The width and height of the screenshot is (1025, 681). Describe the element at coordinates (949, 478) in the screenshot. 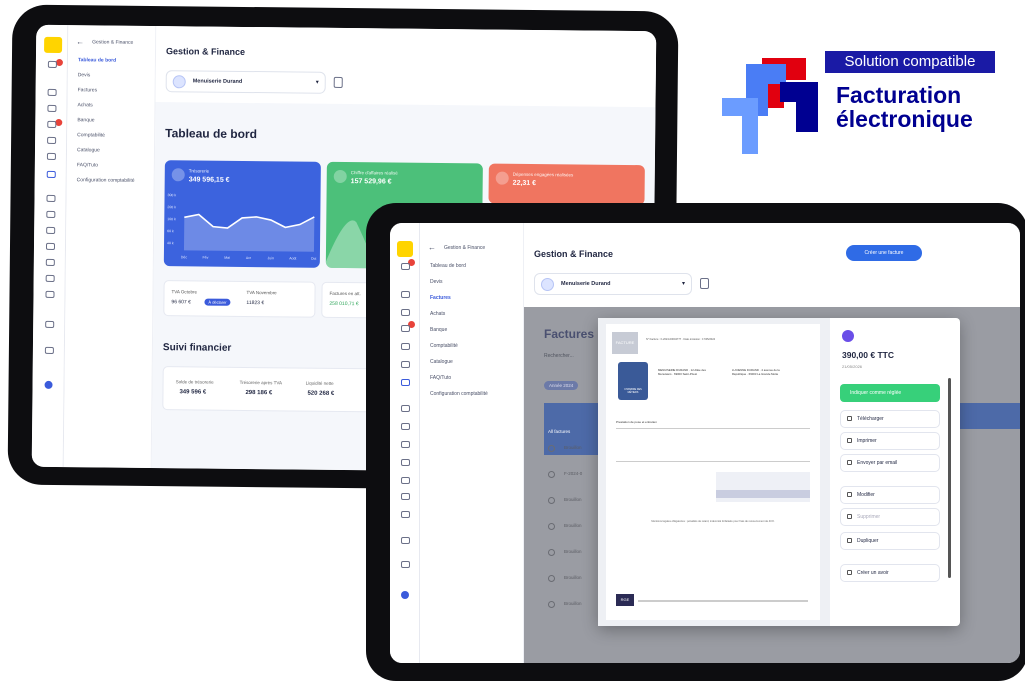

I see `panel-scrollbar` at that location.